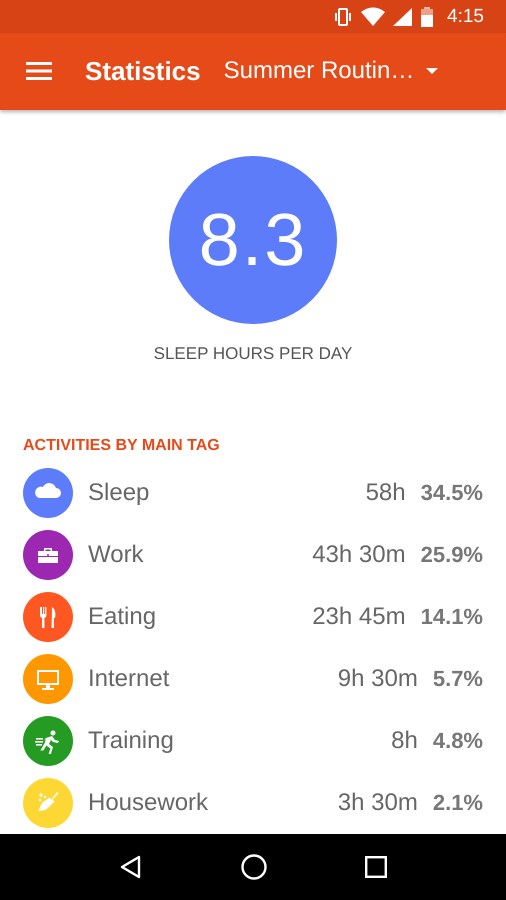 The image size is (506, 900). I want to click on back-icon, so click(131, 866).